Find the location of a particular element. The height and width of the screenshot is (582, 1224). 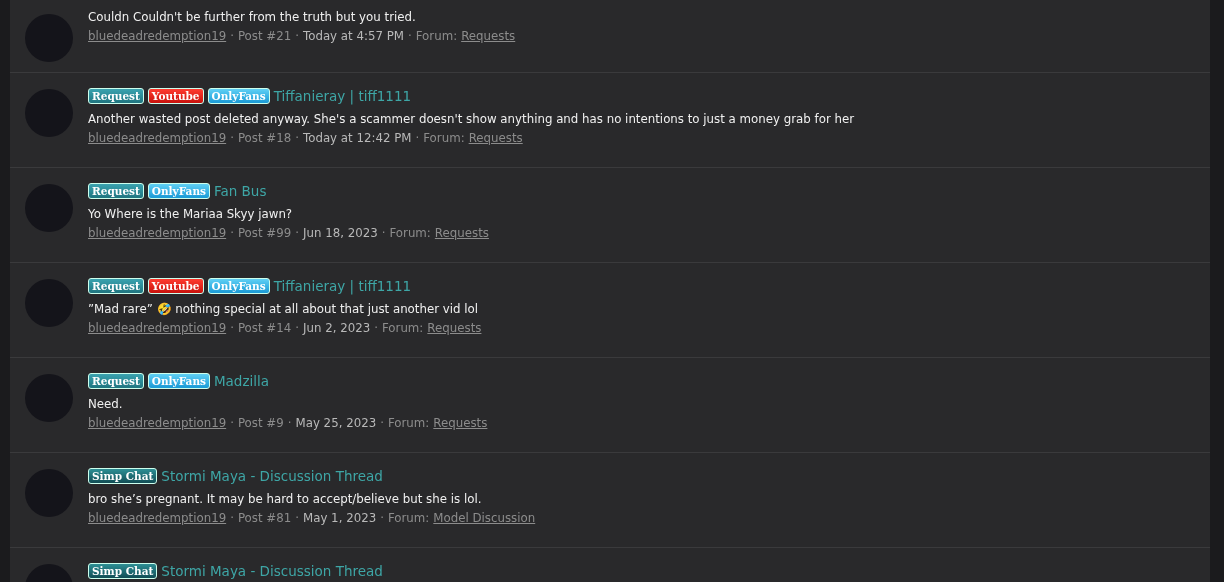

thread-title-link: Madzilla is located at coordinates (241, 381).